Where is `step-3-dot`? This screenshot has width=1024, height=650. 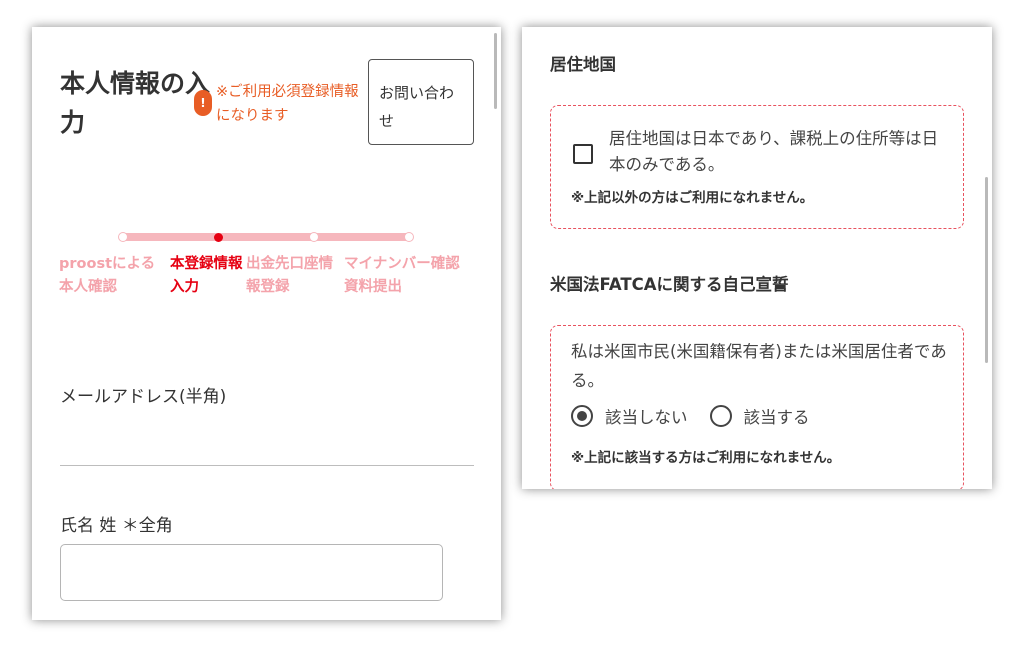 step-3-dot is located at coordinates (314, 237).